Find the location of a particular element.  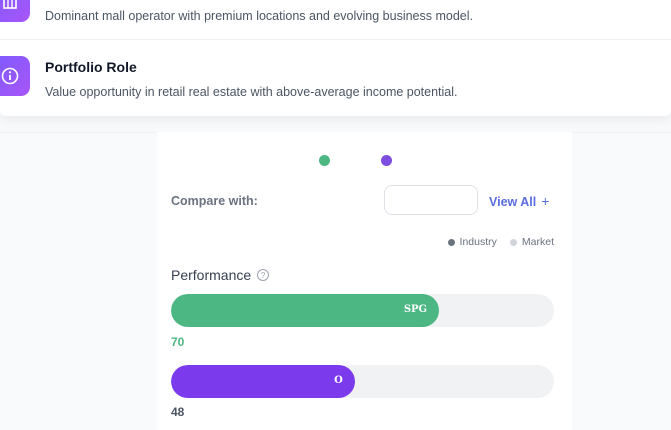

legend-label-market: Market is located at coordinates (537, 242).